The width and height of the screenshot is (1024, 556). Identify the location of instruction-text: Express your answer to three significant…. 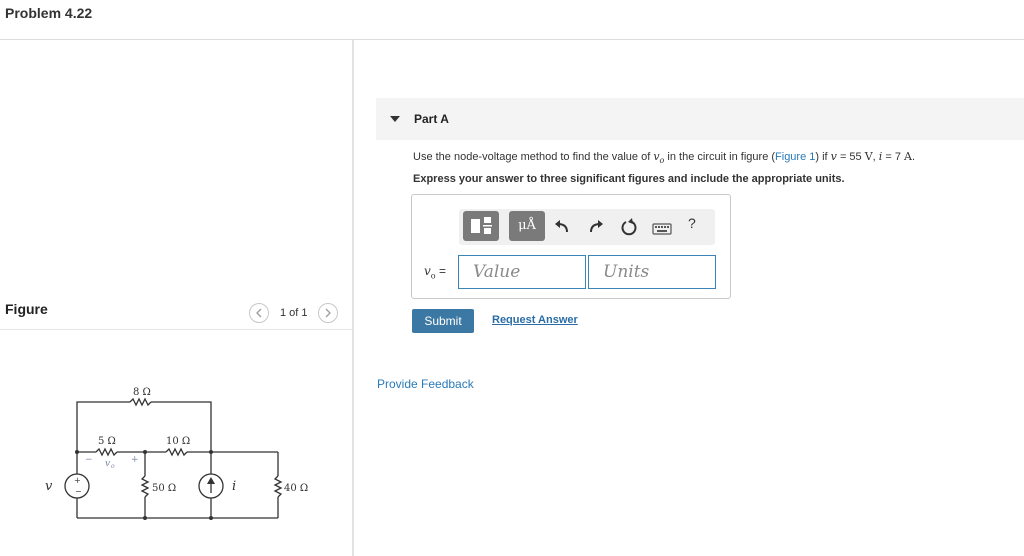
(629, 179).